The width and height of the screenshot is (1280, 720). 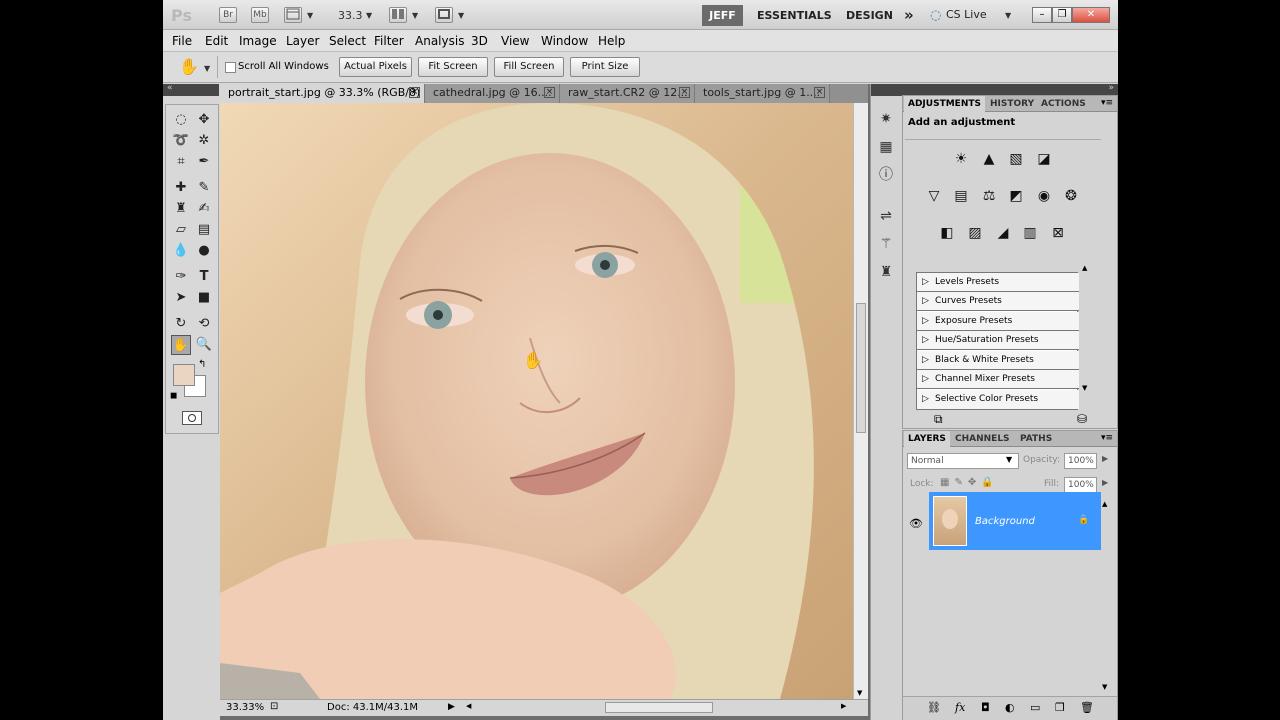 I want to click on horizontal-scroll-thumb, so click(x=659, y=707).